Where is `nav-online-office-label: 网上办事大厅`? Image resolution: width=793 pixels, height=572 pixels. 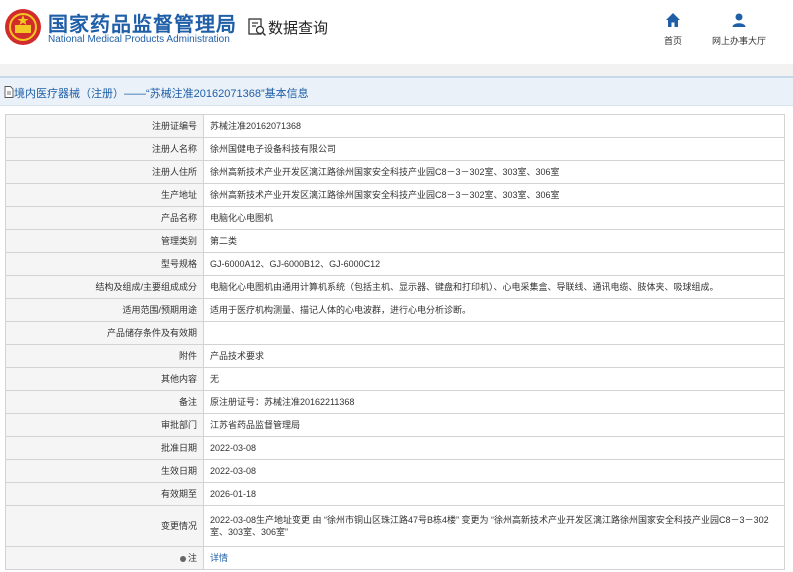
nav-online-office-label: 网上办事大厅 is located at coordinates (738, 41).